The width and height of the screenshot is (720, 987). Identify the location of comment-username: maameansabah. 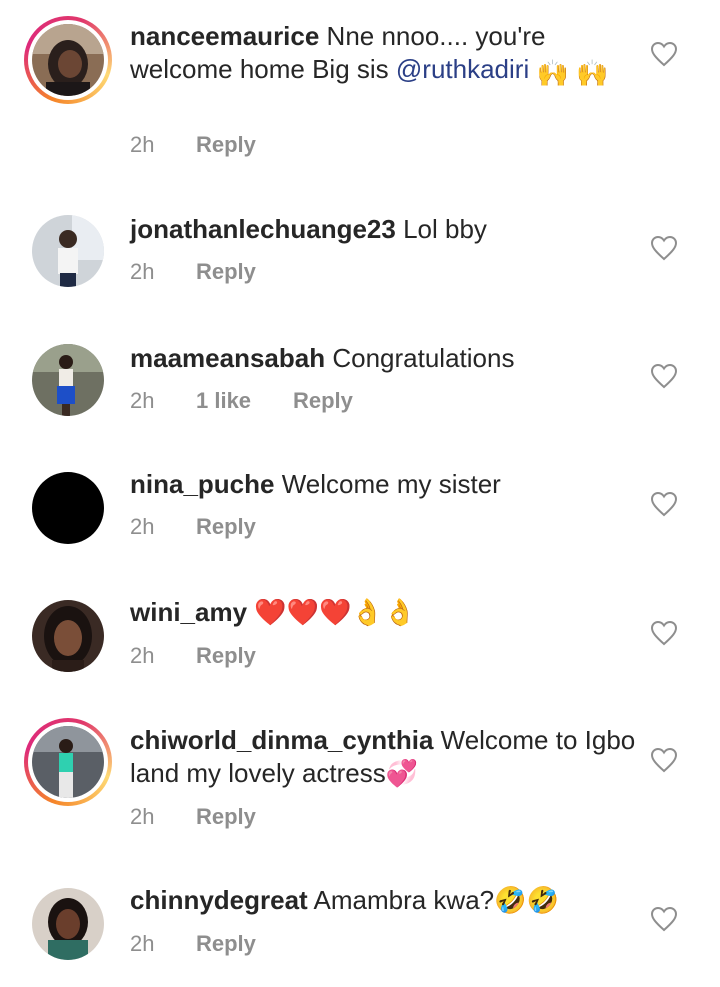
(227, 358).